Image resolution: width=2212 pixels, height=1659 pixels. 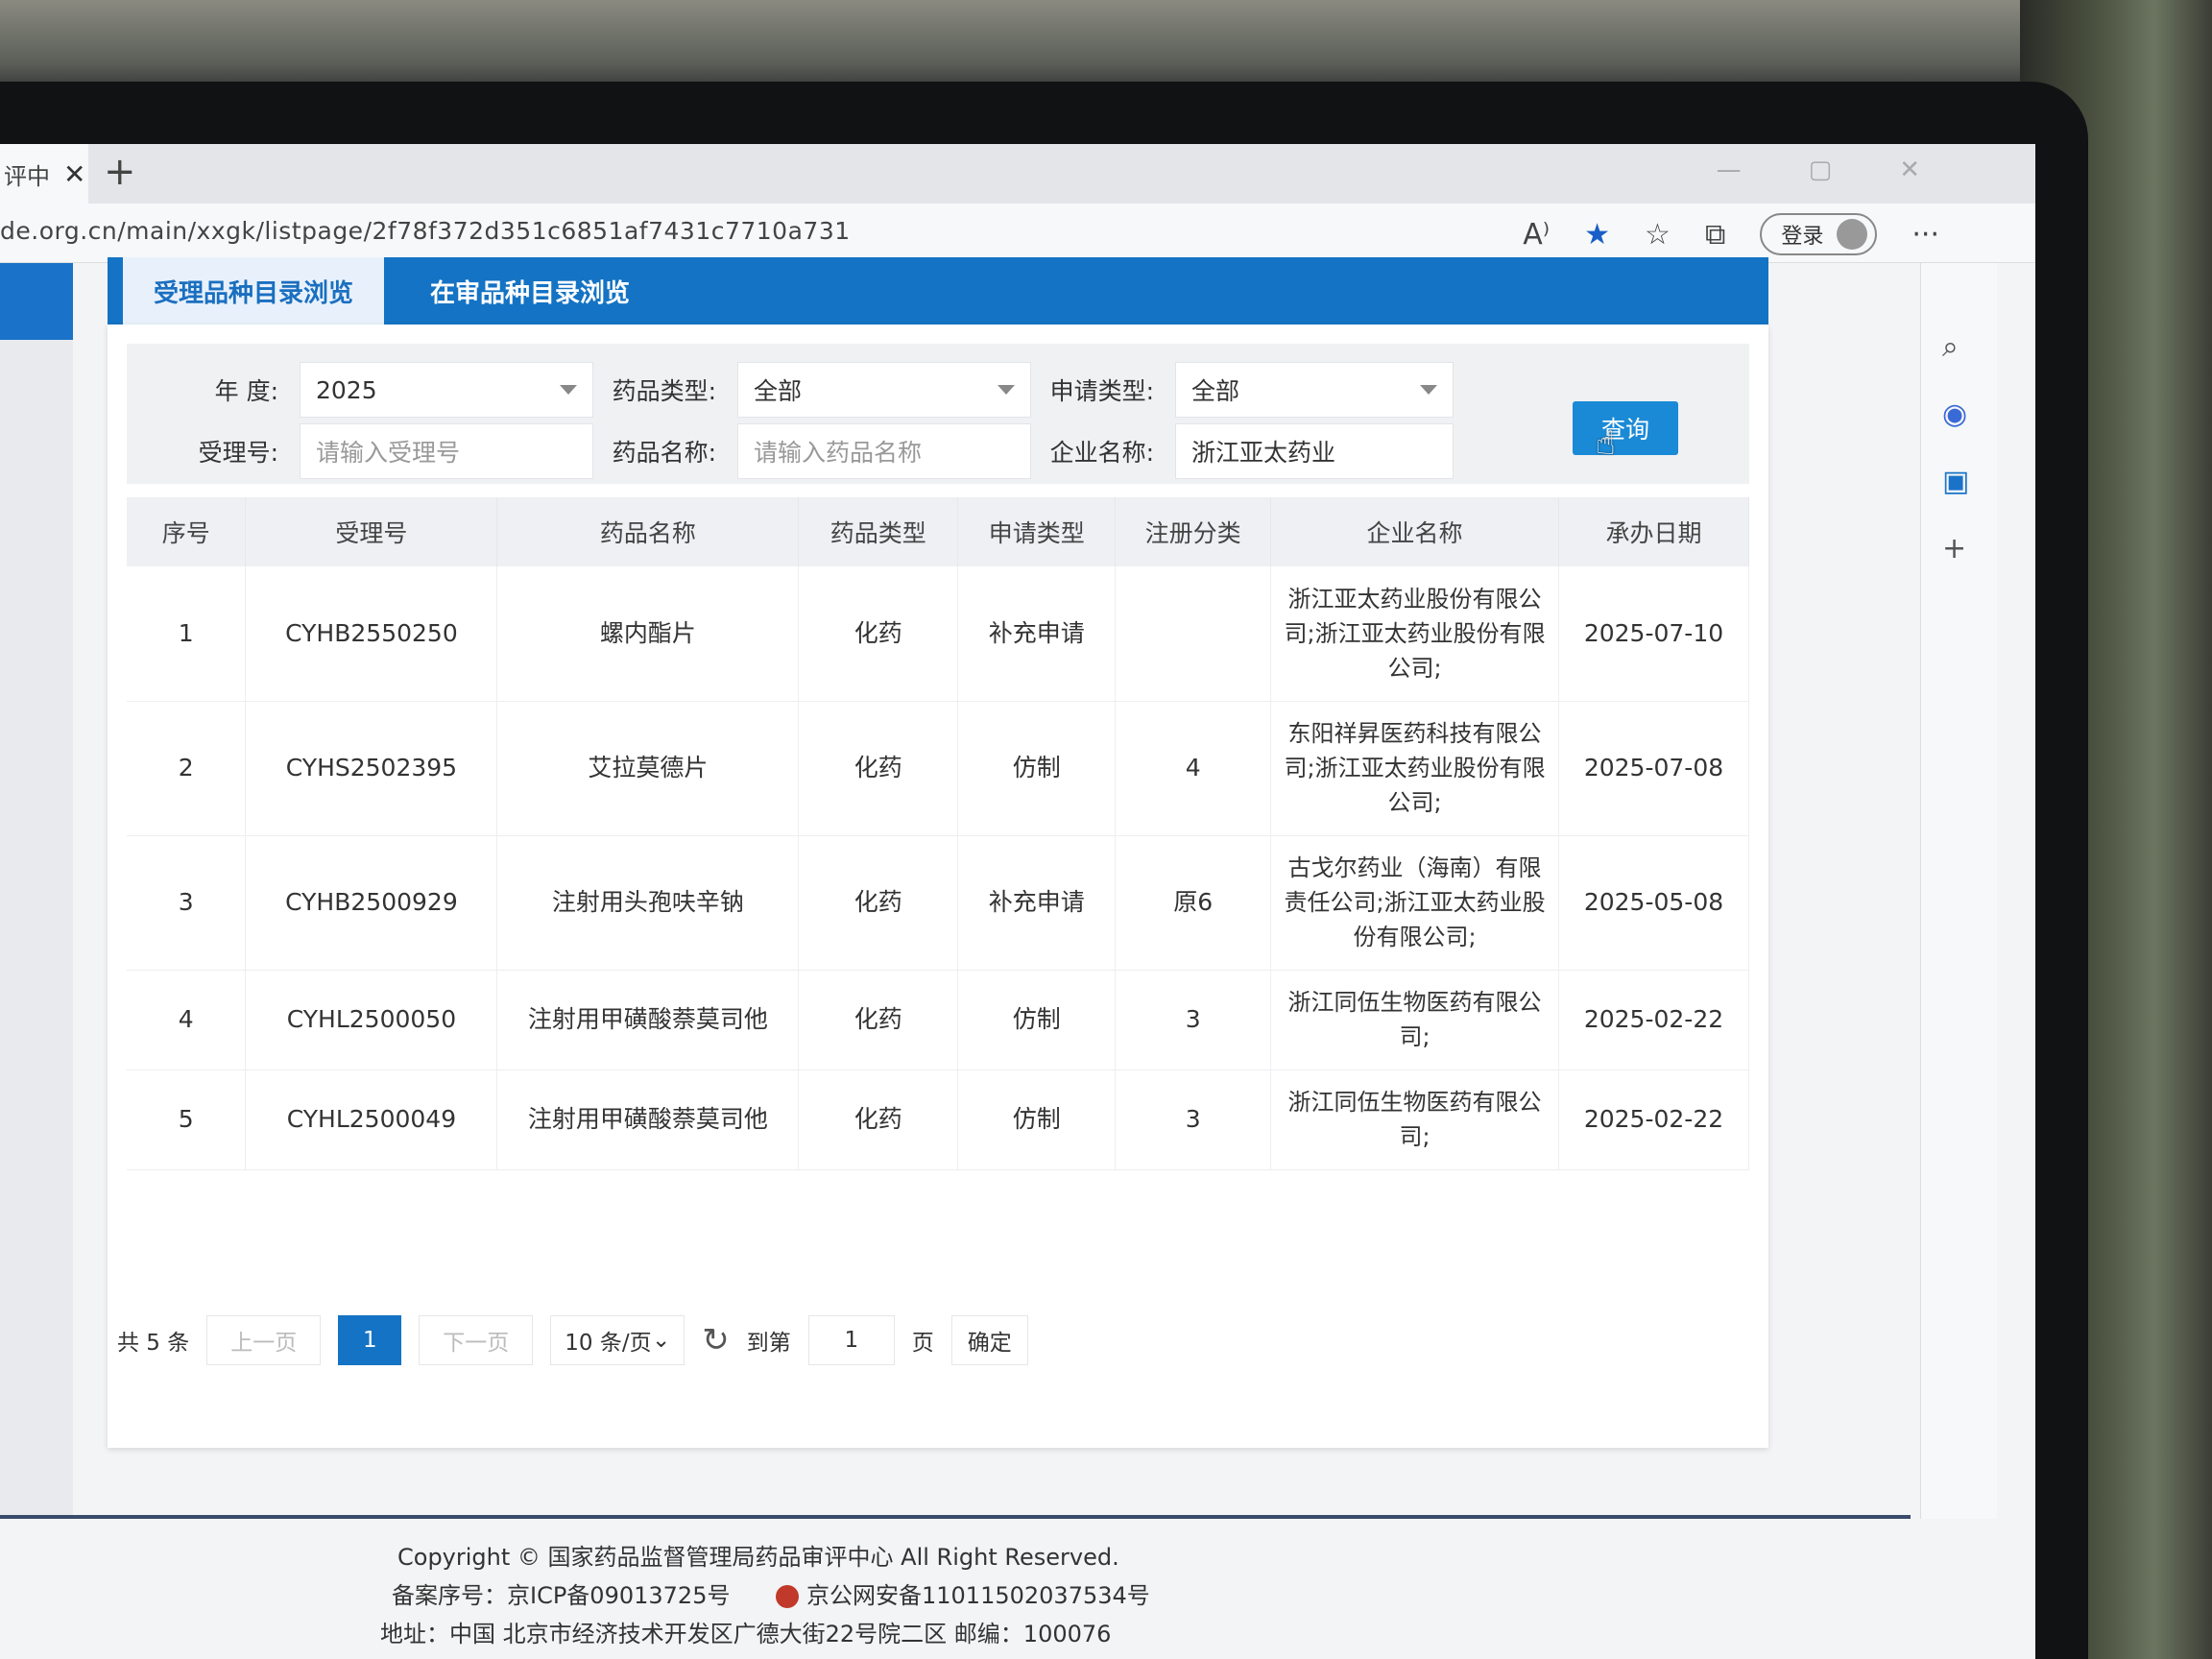 I want to click on avatar-icon, so click(x=1852, y=235).